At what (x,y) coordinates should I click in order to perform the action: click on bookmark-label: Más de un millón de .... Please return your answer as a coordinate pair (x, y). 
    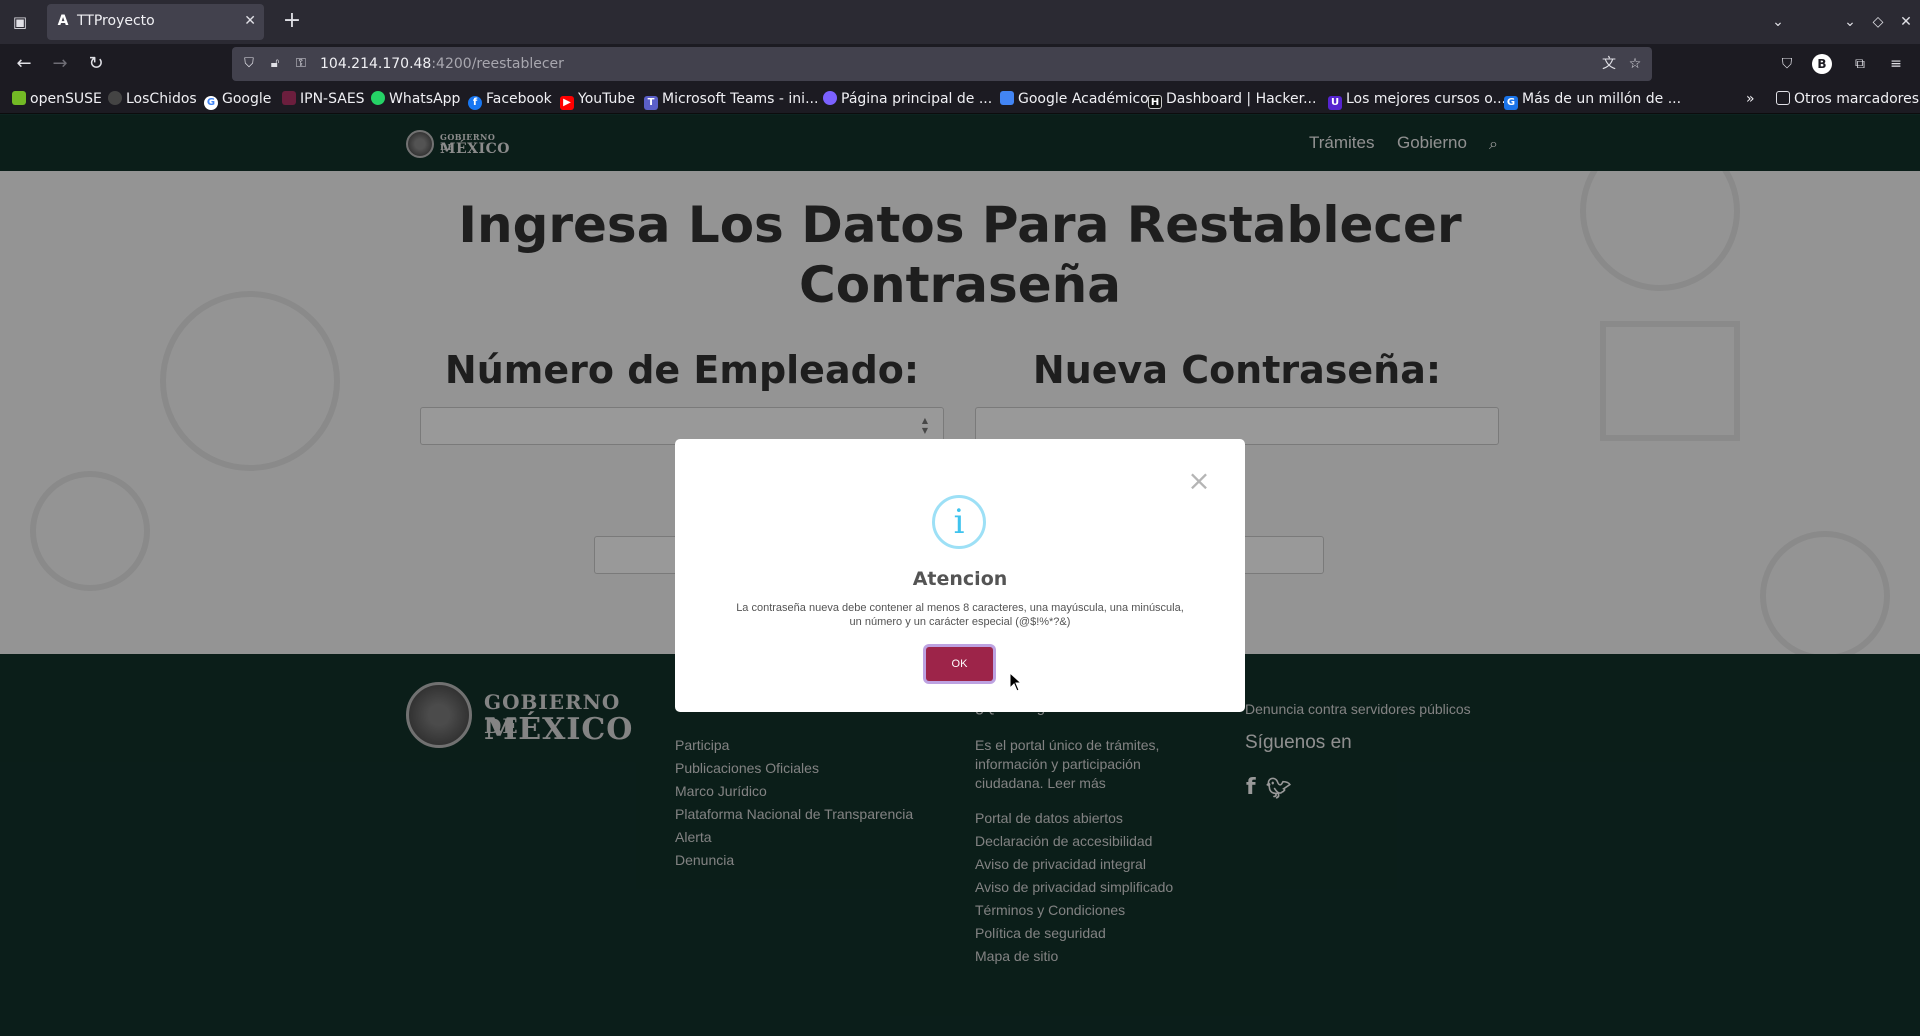
    Looking at the image, I should click on (1602, 99).